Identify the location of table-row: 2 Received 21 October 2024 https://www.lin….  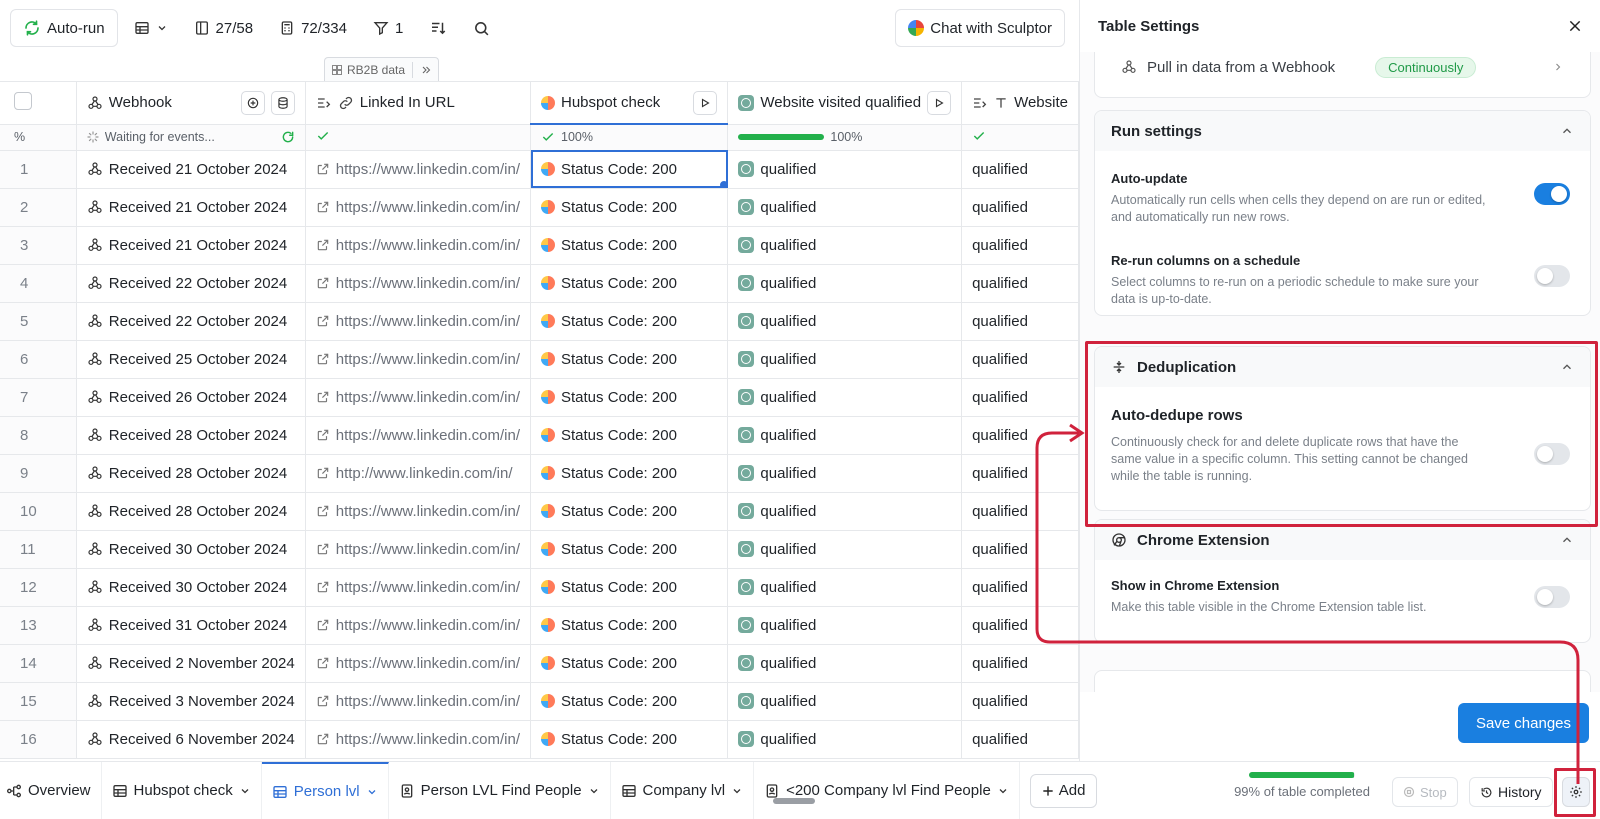
(539, 207).